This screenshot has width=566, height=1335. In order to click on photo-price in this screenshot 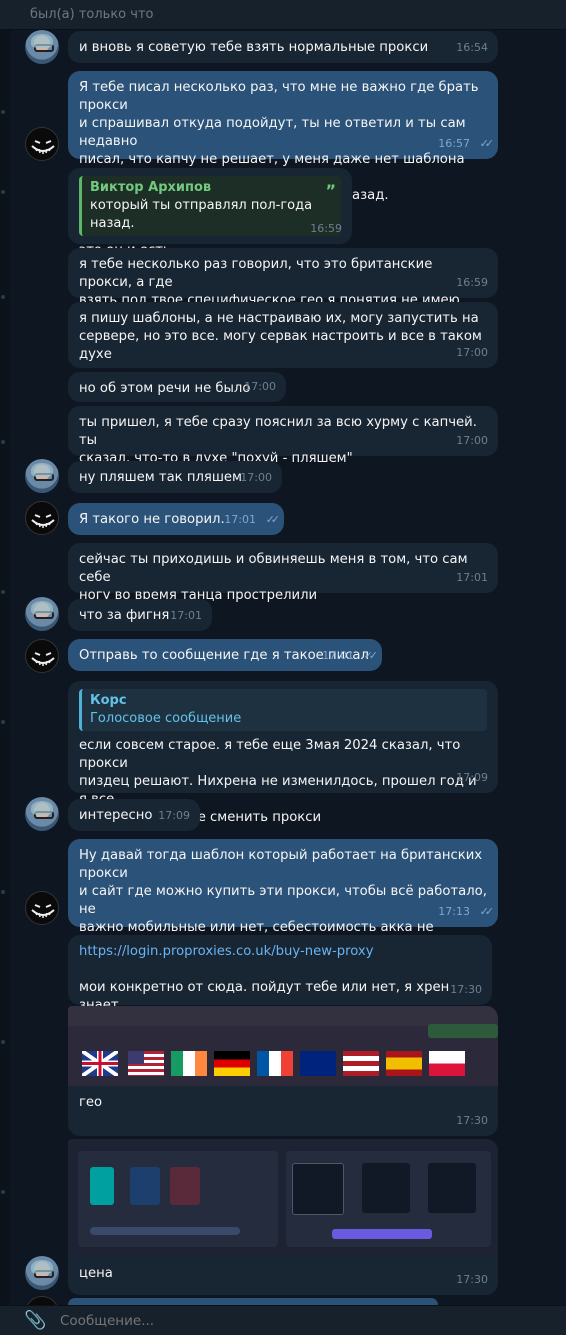, I will do `click(283, 1198)`.